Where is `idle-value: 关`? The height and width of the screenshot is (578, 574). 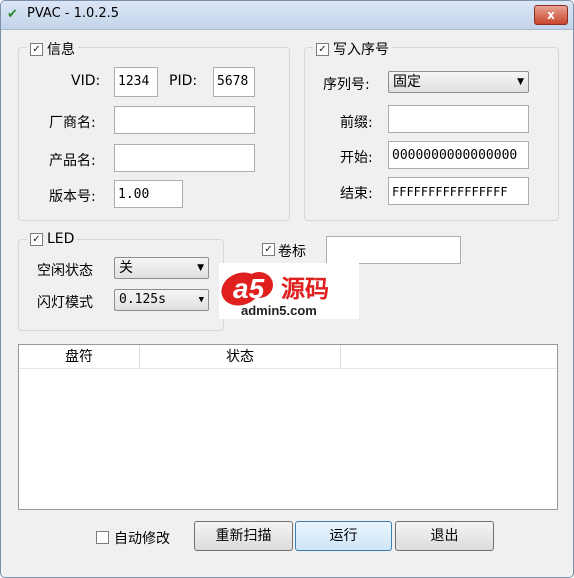 idle-value: 关 is located at coordinates (126, 268).